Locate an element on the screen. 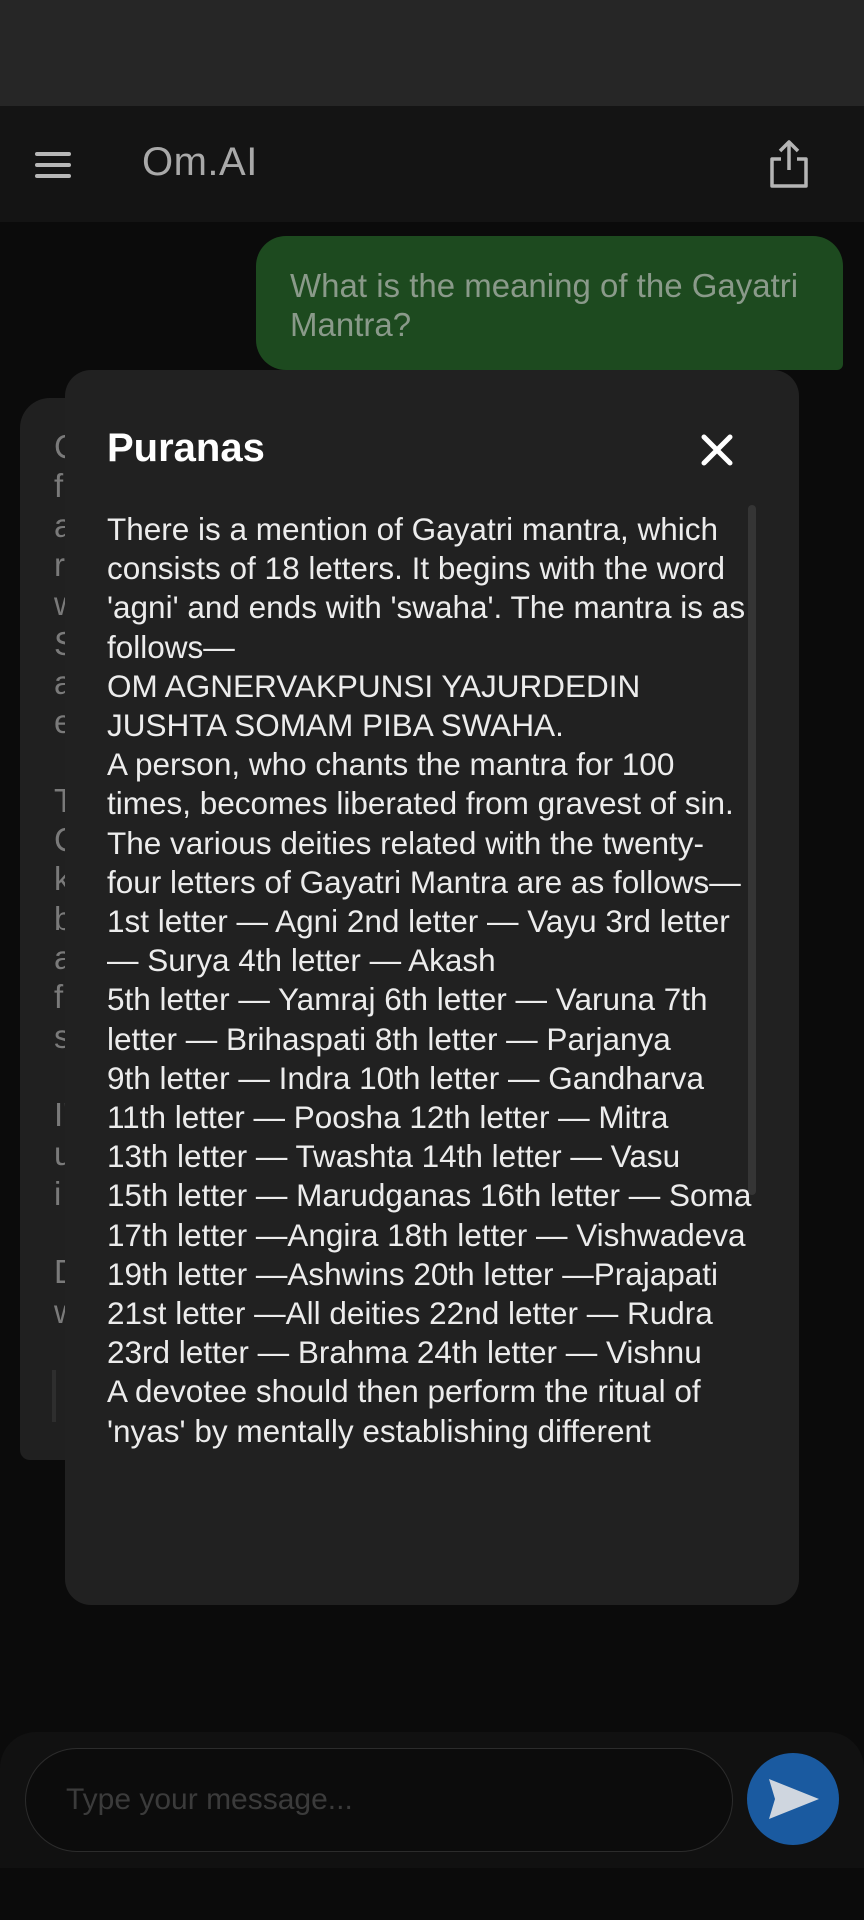 The height and width of the screenshot is (1920, 864). close-icon is located at coordinates (717, 450).